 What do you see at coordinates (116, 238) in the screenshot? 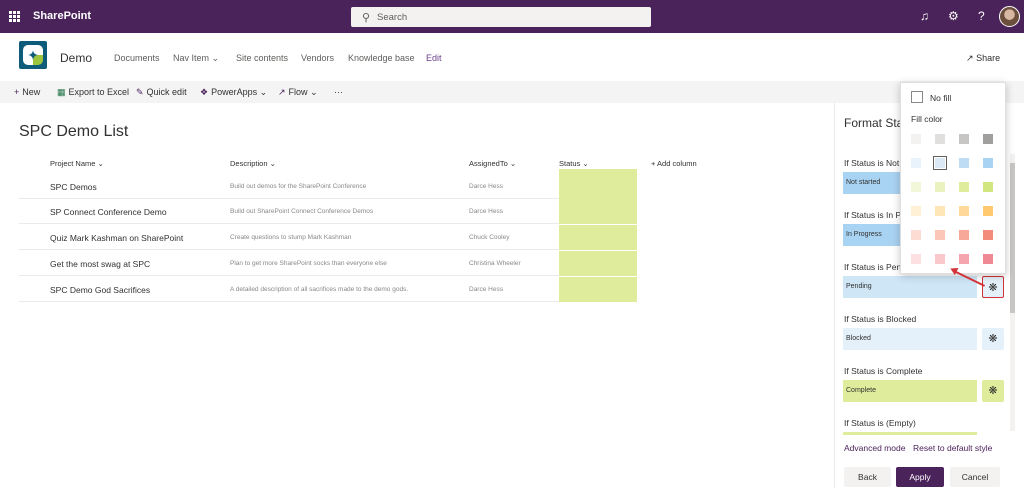
I see `project-name: Quiz Mark Kashman on SharePoint` at bounding box center [116, 238].